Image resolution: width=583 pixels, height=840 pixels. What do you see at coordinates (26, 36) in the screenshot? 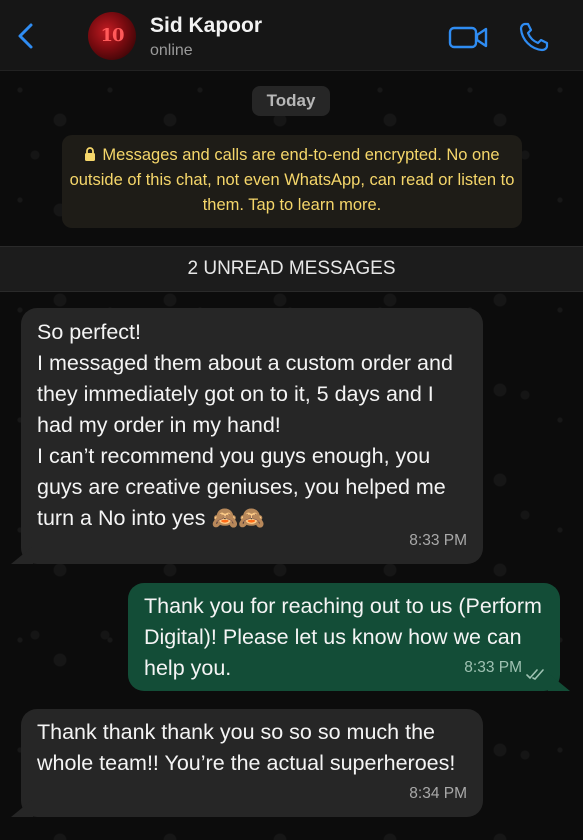
I see `chevron-left-icon` at bounding box center [26, 36].